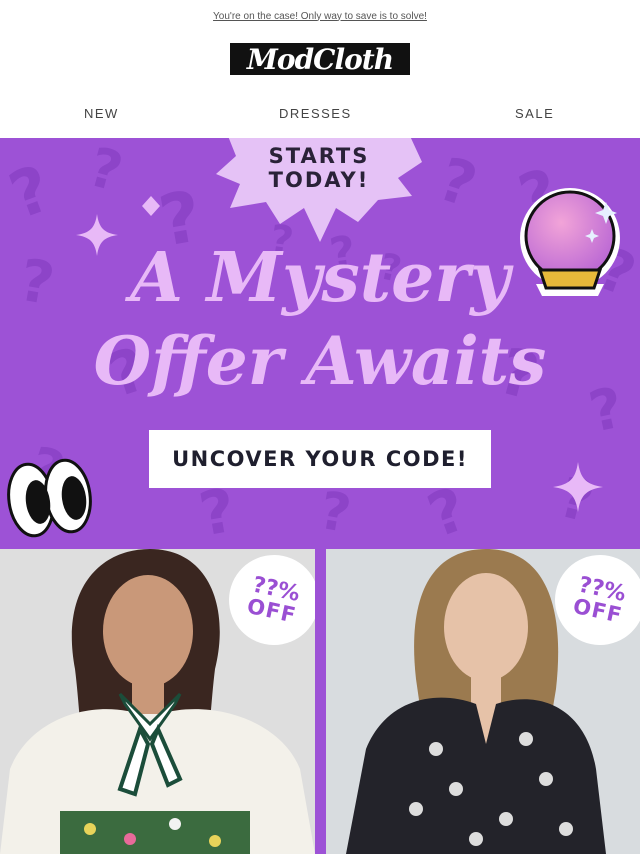  What do you see at coordinates (319, 156) in the screenshot?
I see `burst-line-1: STARTS` at bounding box center [319, 156].